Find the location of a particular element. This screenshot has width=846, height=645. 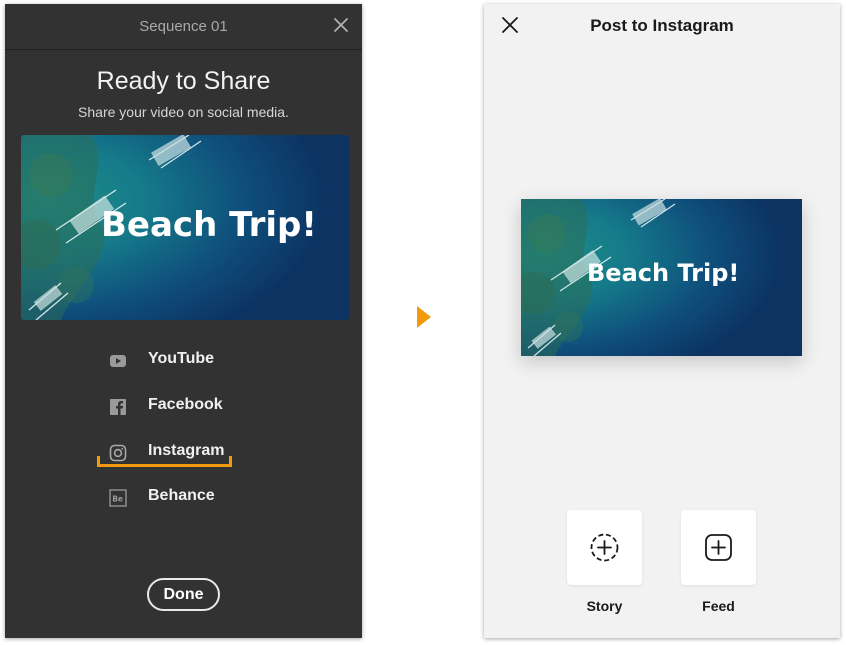

page-title: Post to Instagram is located at coordinates (662, 25).